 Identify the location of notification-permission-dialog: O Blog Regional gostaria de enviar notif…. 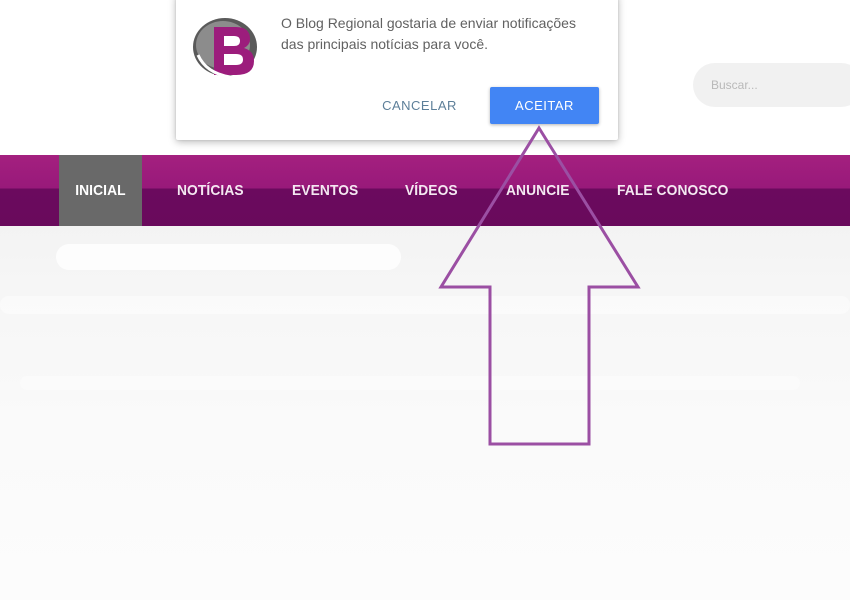
(397, 70).